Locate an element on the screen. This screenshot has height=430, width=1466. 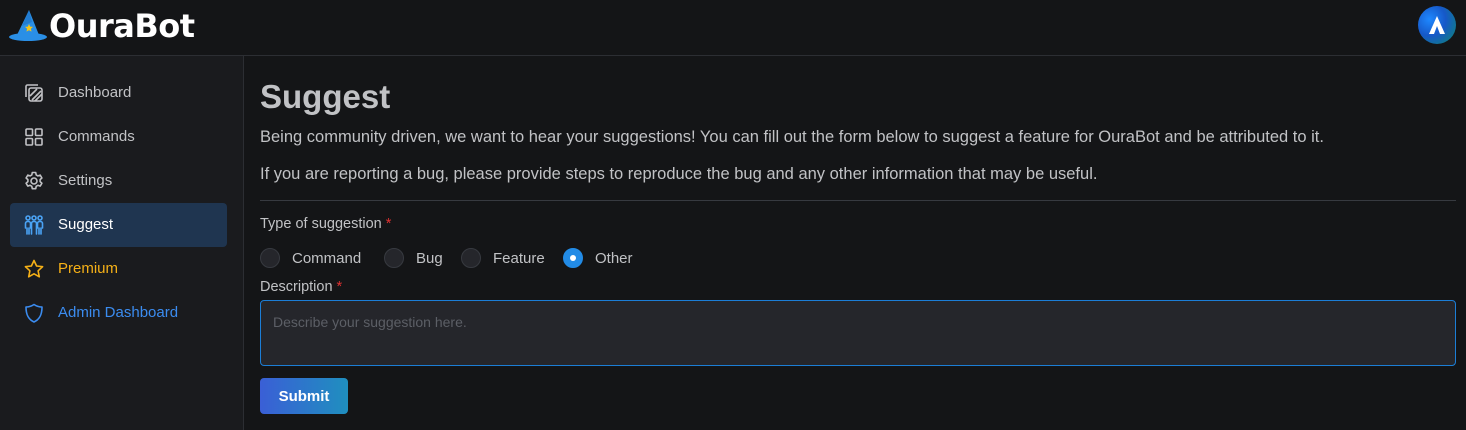
star-icon is located at coordinates (34, 269).